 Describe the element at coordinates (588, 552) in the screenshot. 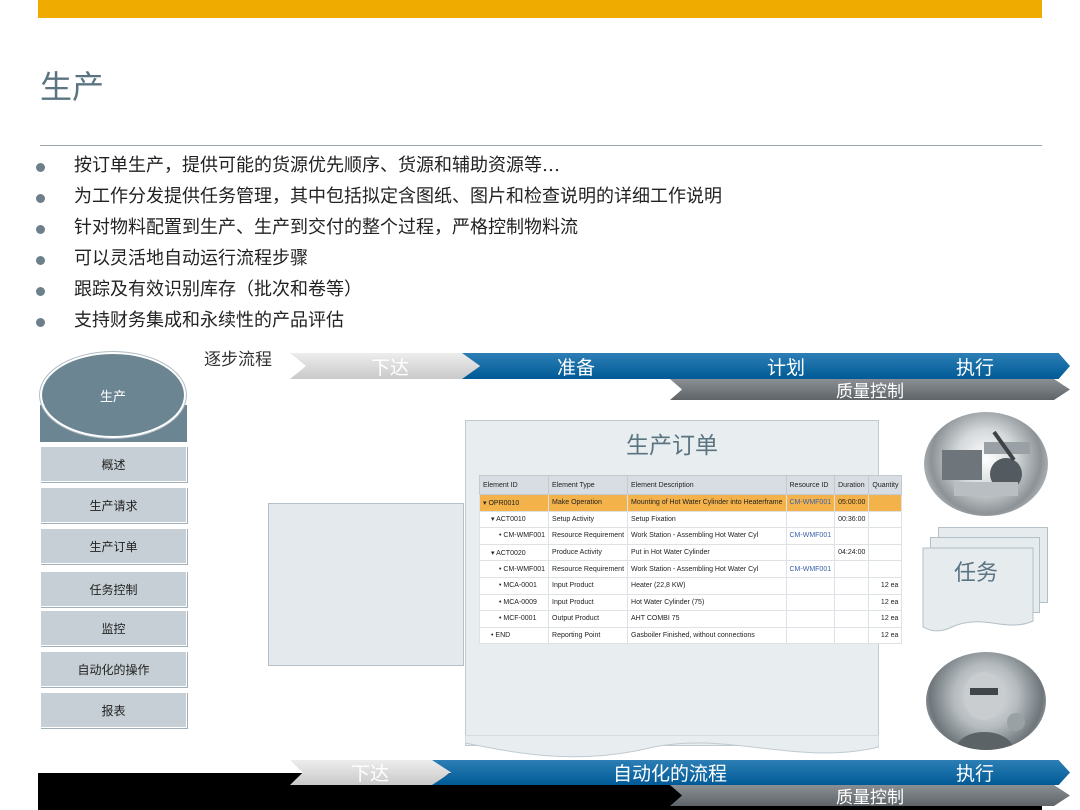

I see `cell-element-type: Produce Activity` at that location.